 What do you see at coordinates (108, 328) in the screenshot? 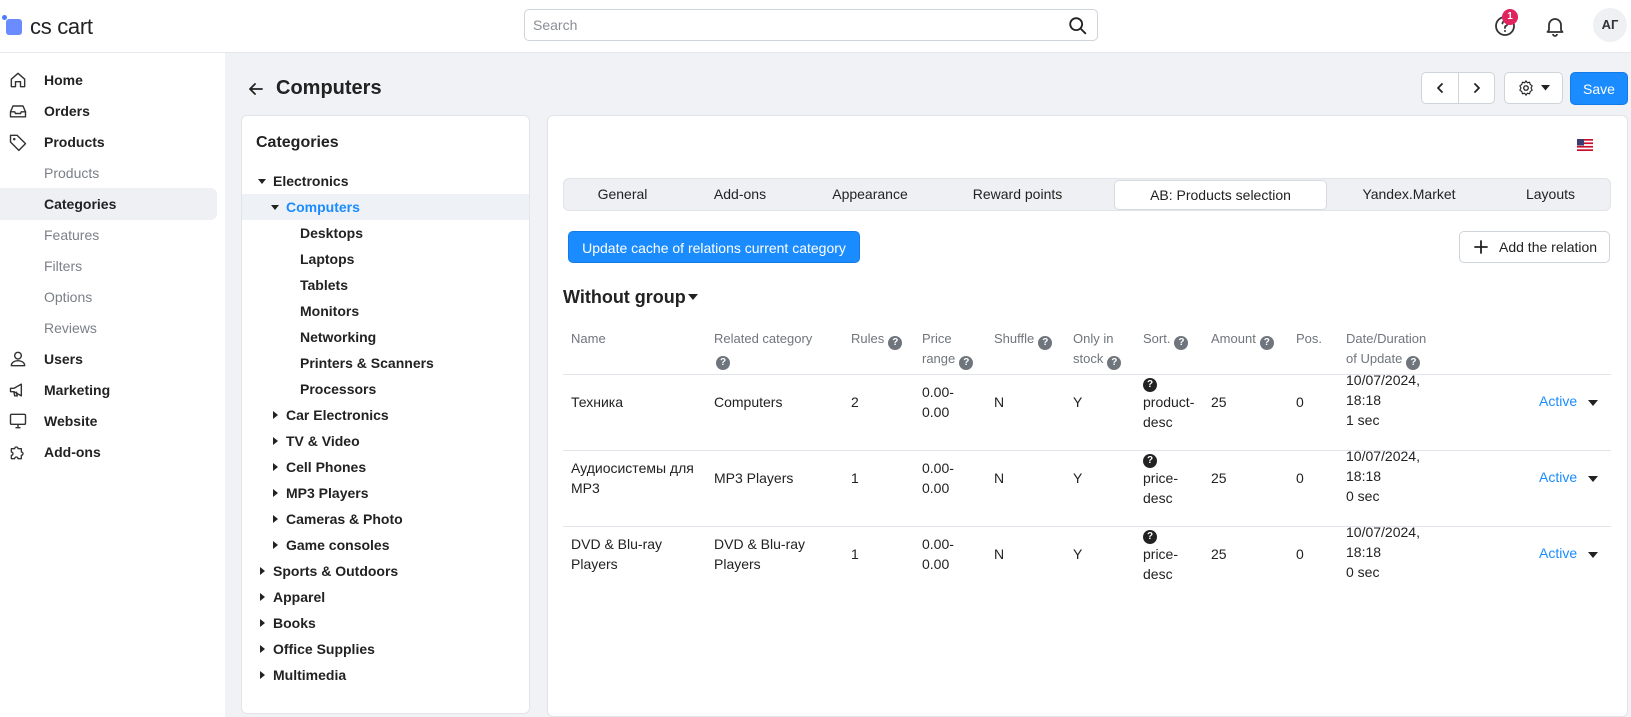
I see `sidebar-subitem-reviews: Reviews` at bounding box center [108, 328].